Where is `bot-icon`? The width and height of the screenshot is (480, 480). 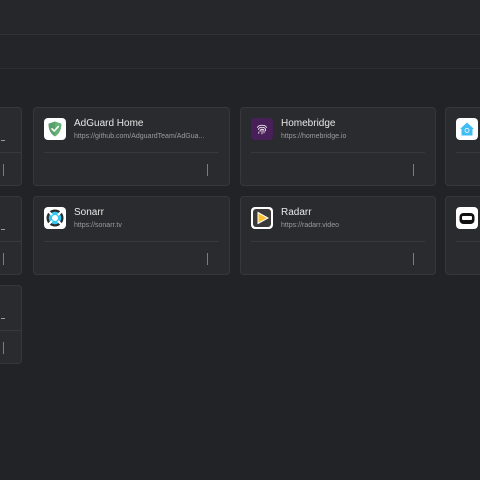
bot-icon is located at coordinates (467, 218).